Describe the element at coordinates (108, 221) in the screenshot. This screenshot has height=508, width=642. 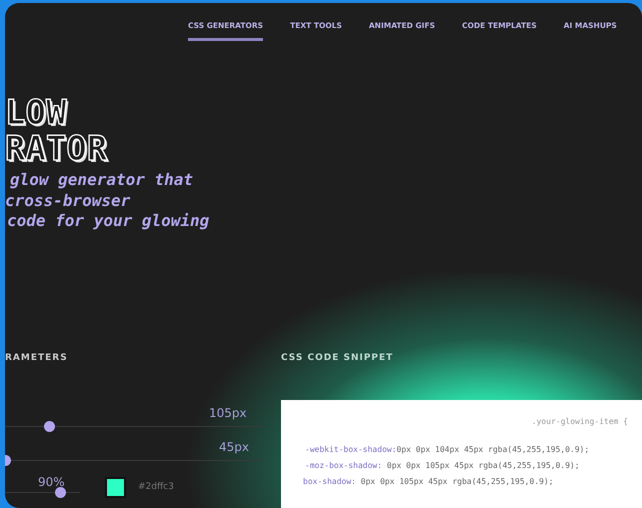
I see `tagline-text: code for your glowing` at that location.